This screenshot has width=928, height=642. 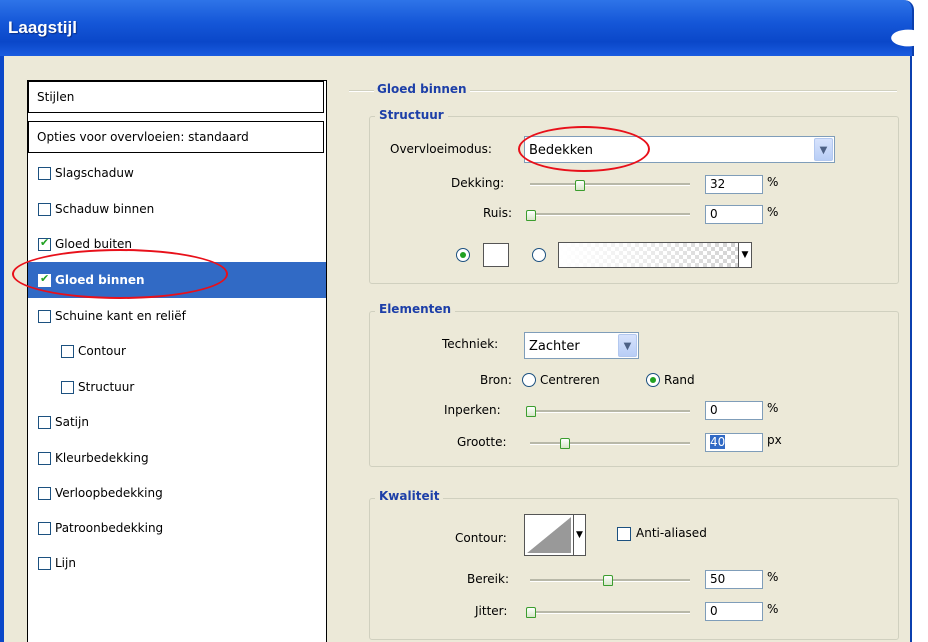 I want to click on source-center-label: Centreren, so click(x=570, y=380).